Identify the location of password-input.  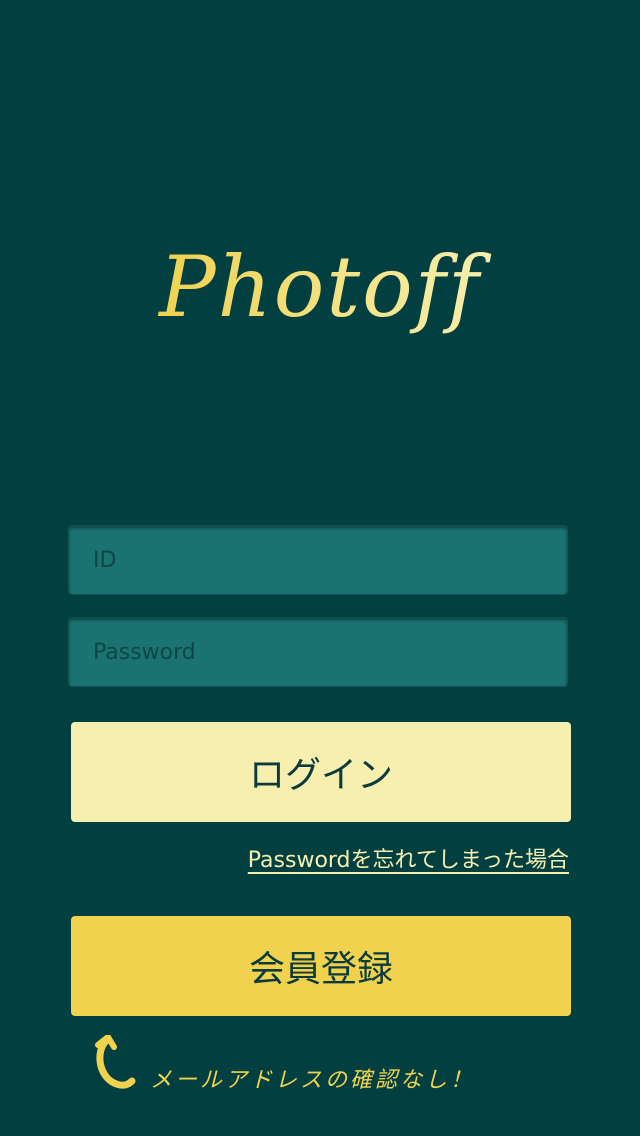
(318, 652).